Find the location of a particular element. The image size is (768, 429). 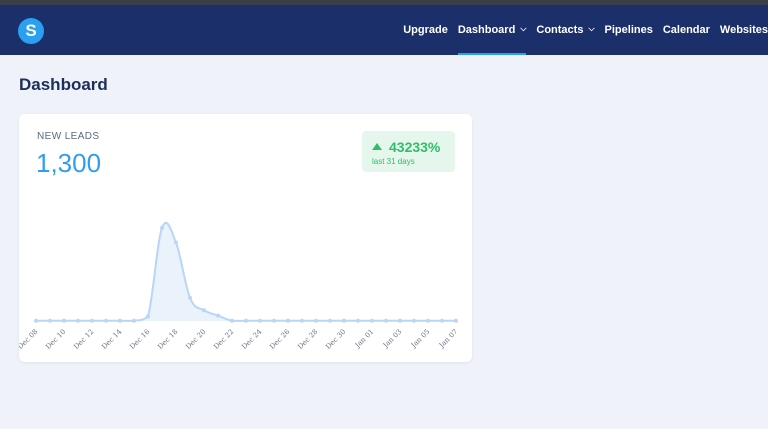

nav-pipelines: Pipelines is located at coordinates (629, 30).